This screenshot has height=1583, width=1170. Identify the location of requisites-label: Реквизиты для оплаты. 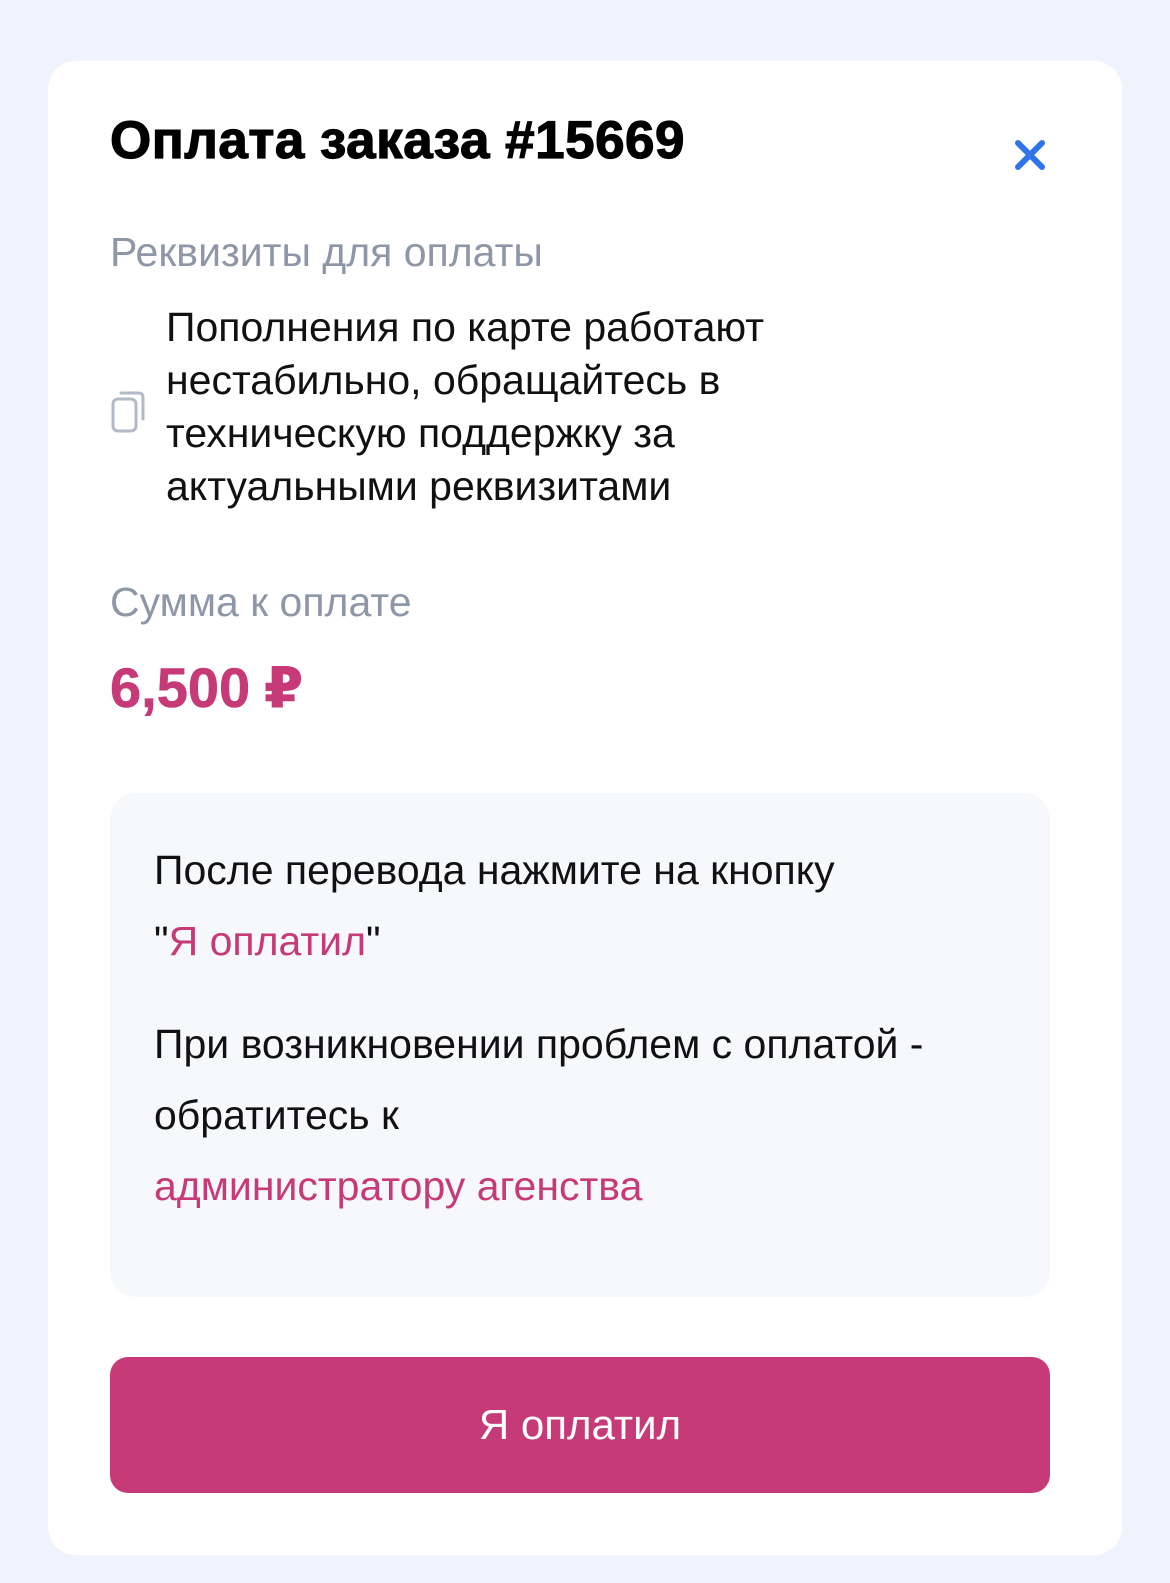
(326, 252).